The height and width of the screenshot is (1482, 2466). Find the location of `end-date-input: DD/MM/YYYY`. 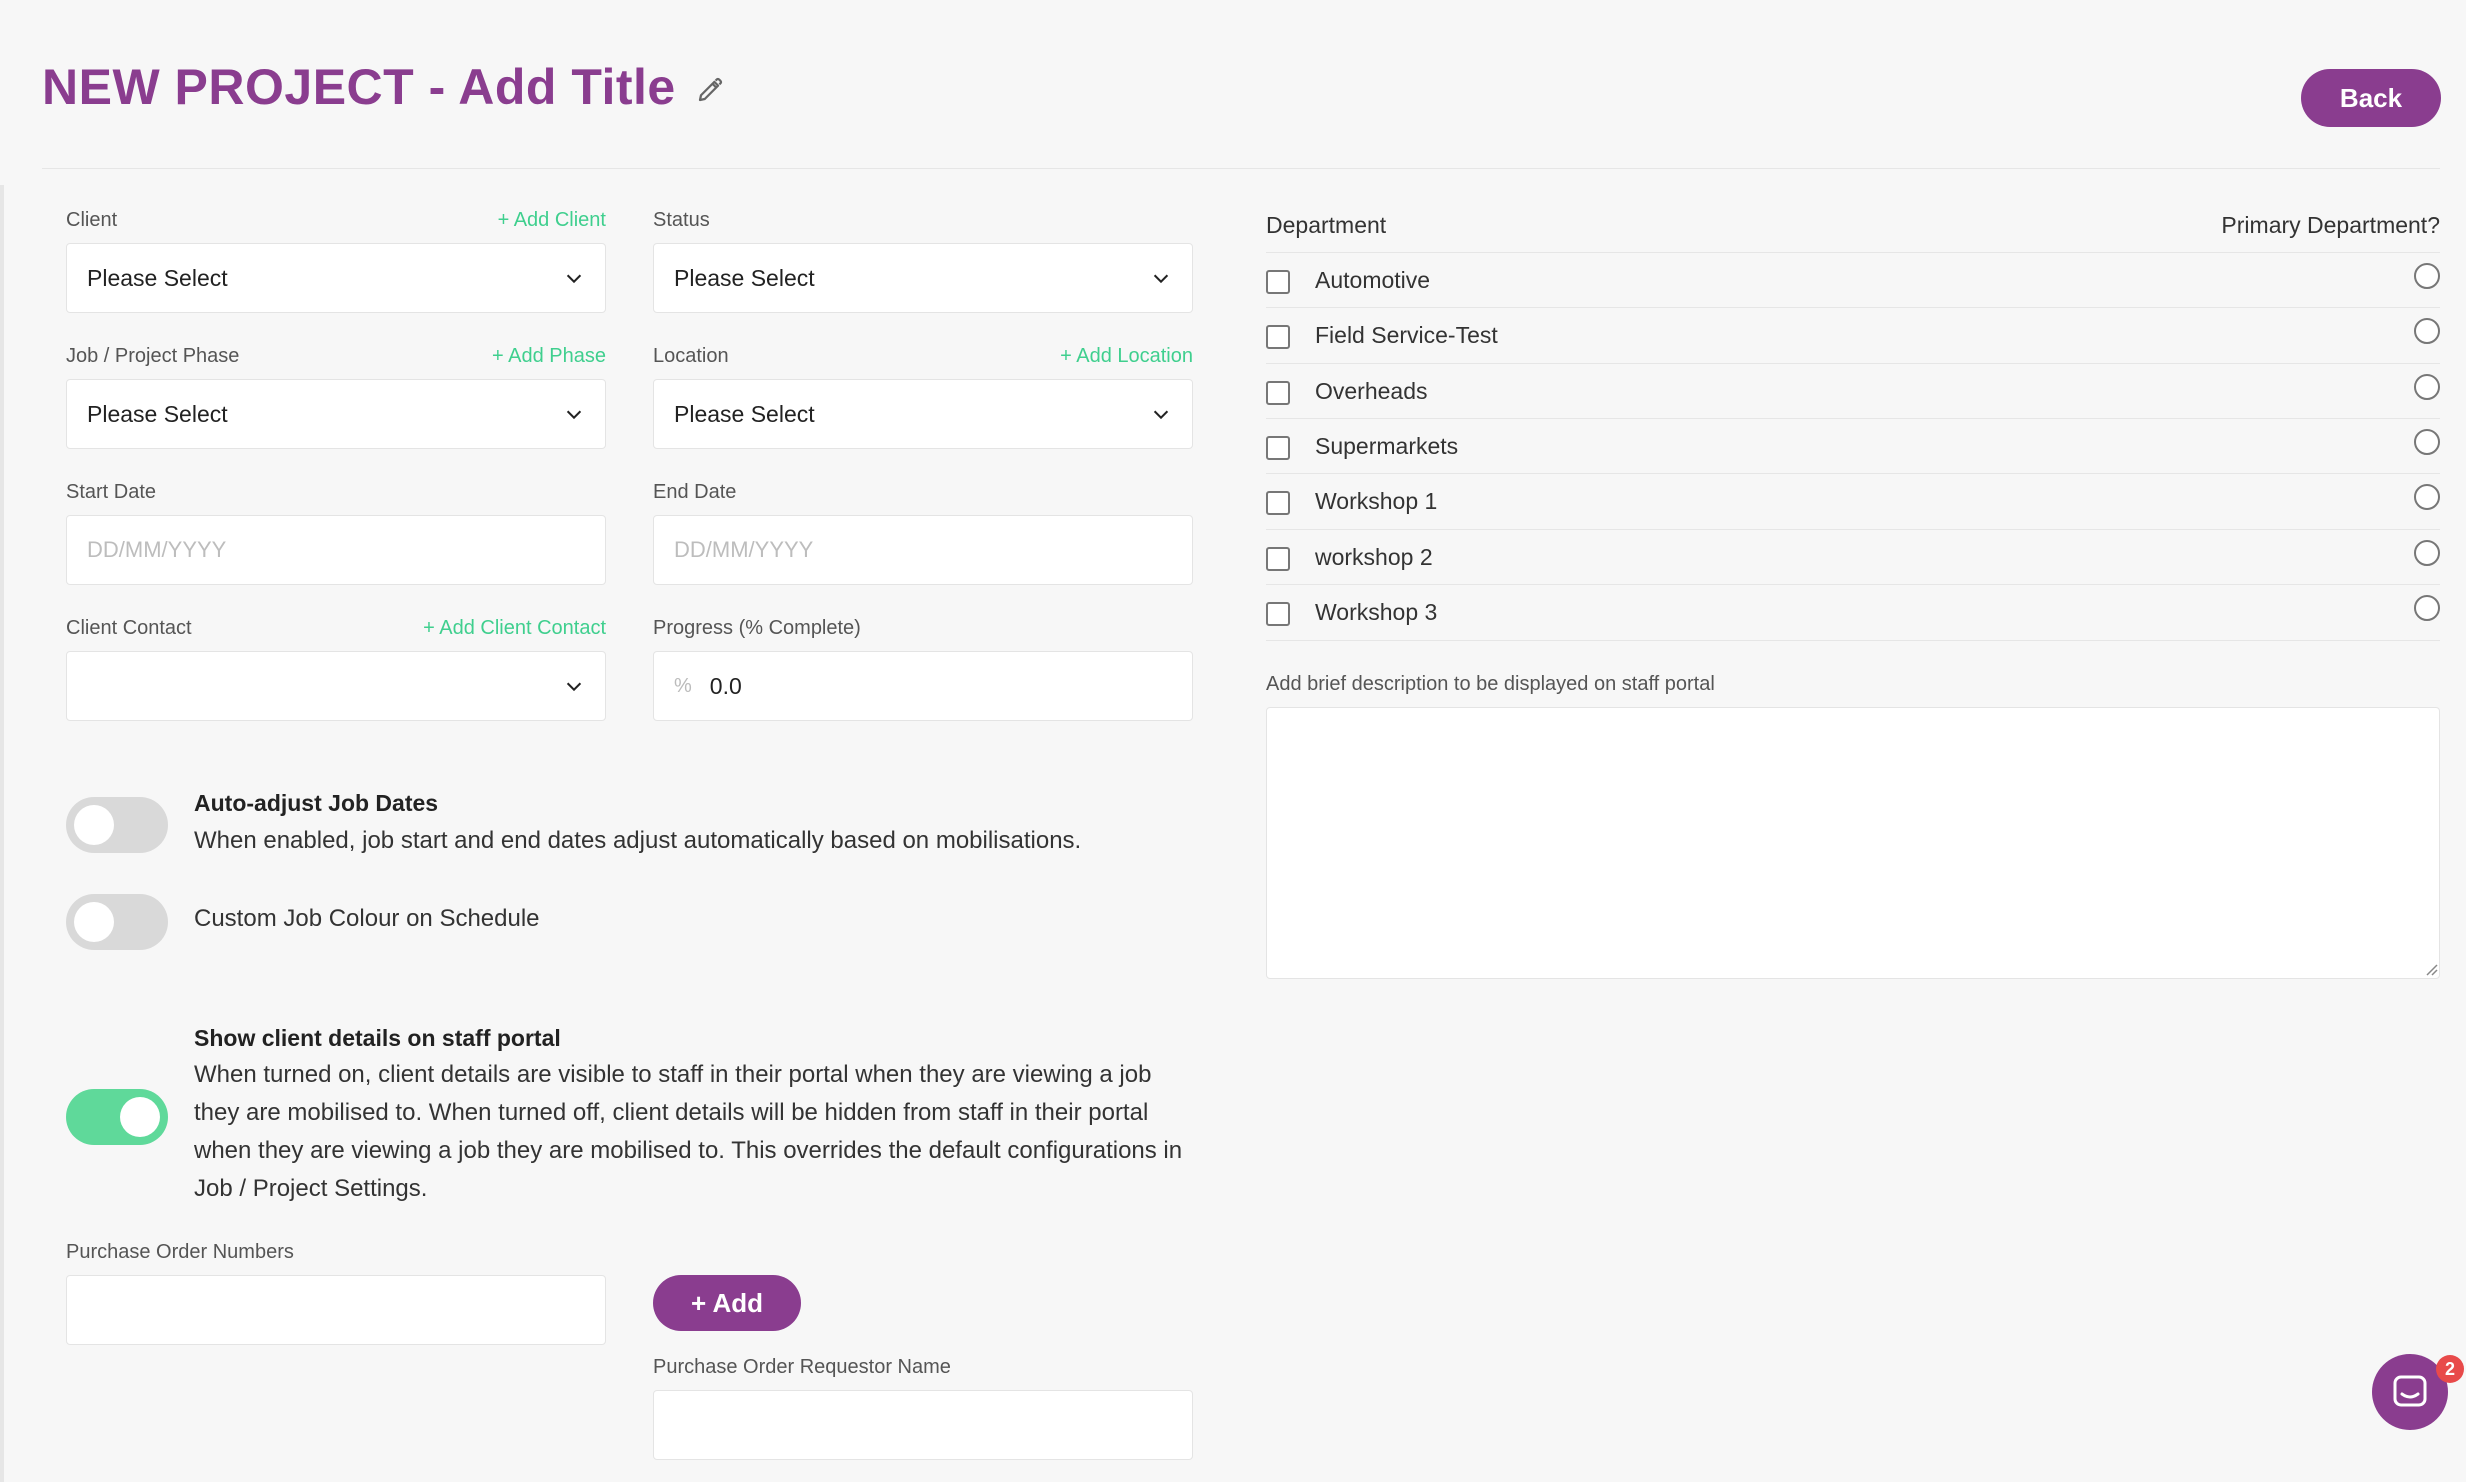

end-date-input: DD/MM/YYYY is located at coordinates (923, 550).